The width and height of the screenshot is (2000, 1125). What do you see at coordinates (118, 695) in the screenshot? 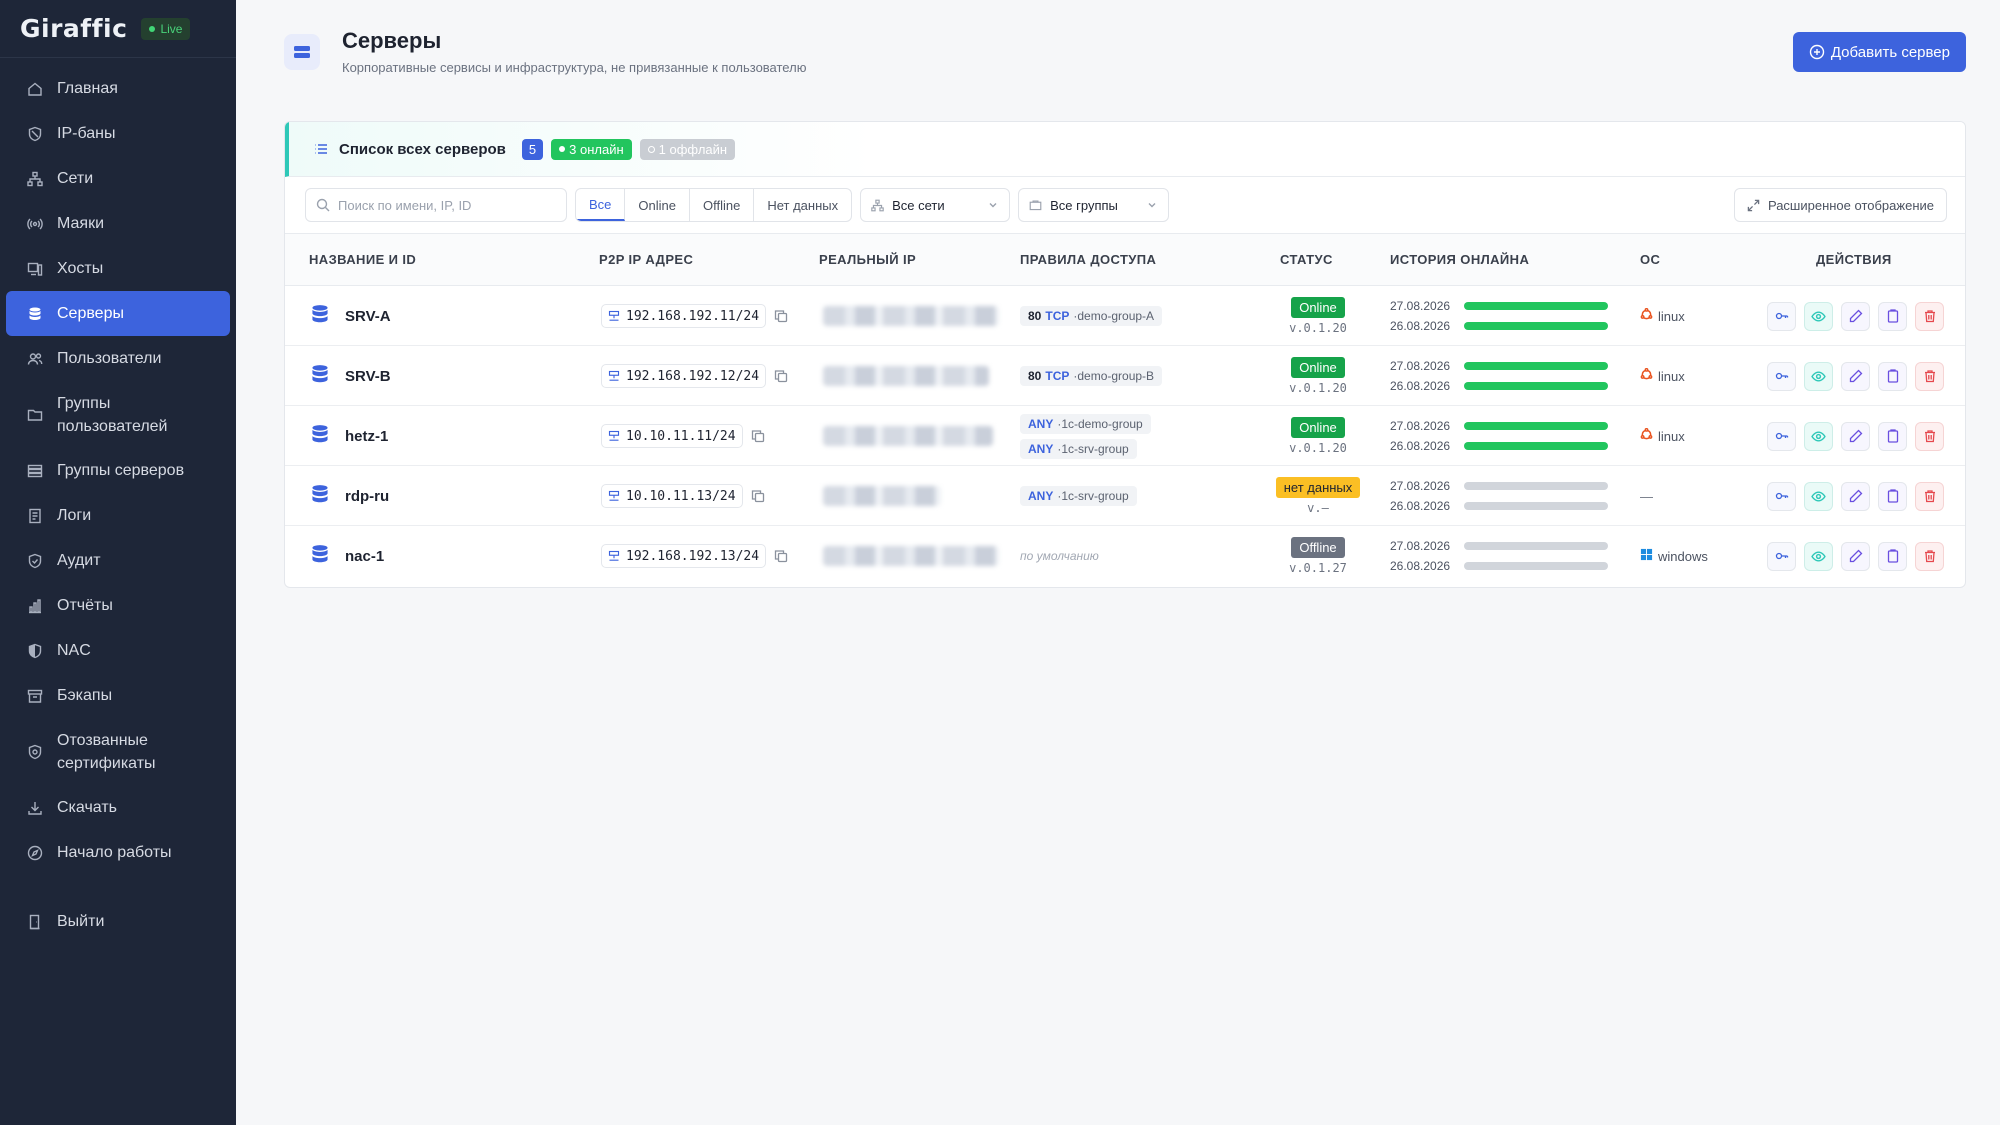
I see `sidebar-item-backups: Бэкапы` at bounding box center [118, 695].